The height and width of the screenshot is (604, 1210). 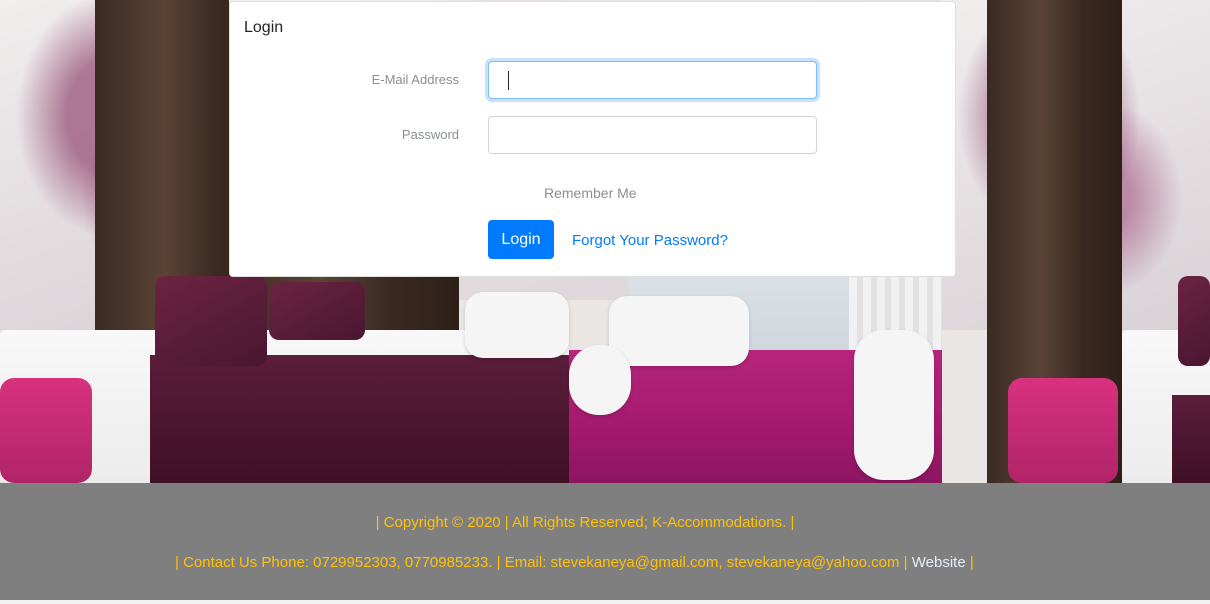 I want to click on remember-me-label: Remember Me, so click(x=590, y=193).